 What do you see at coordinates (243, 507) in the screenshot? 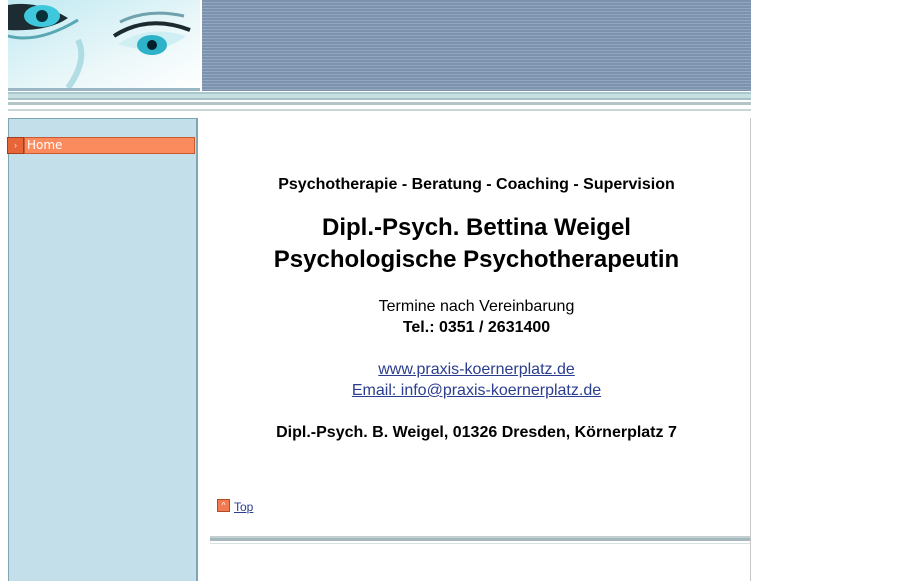
I see `top-link-label: Top` at bounding box center [243, 507].